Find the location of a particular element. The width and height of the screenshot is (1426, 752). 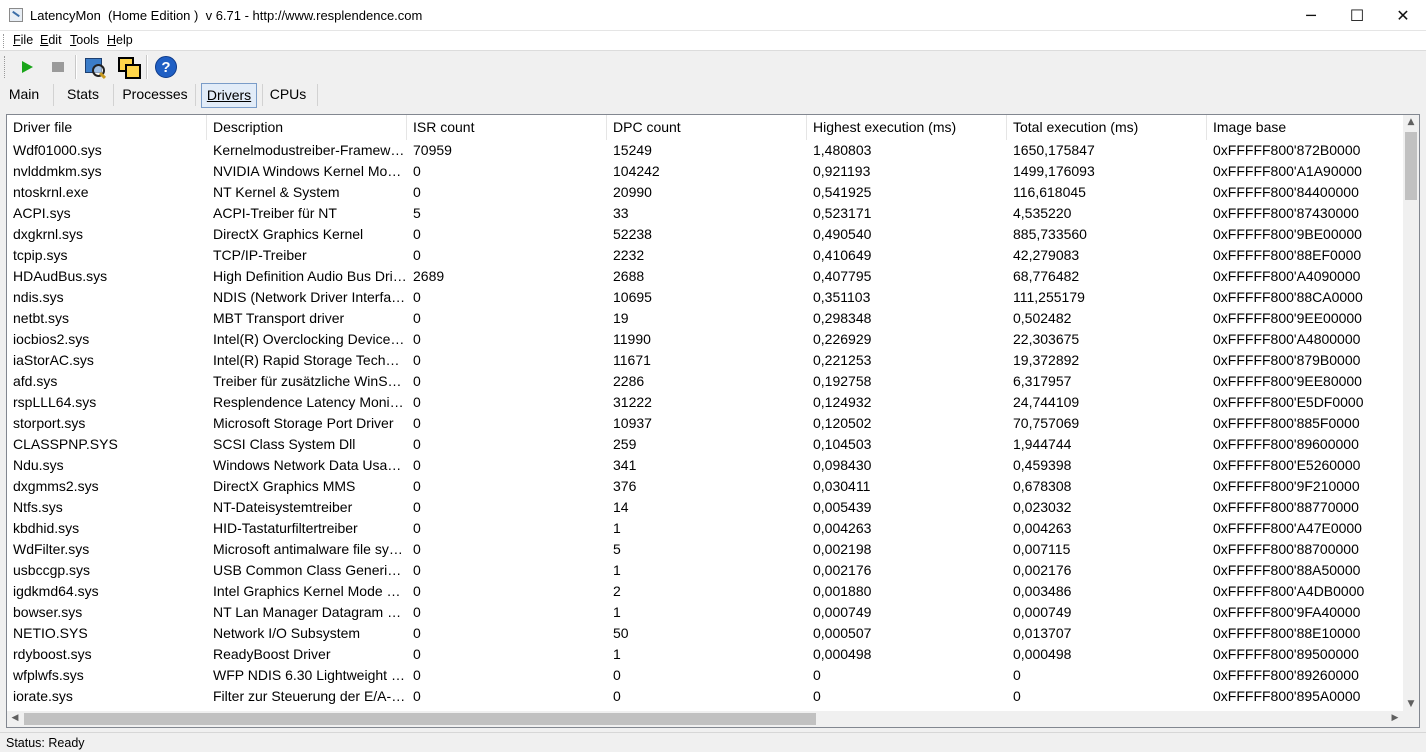

description-cell: USB Common Class Generic Parent Driver is located at coordinates (310, 570).